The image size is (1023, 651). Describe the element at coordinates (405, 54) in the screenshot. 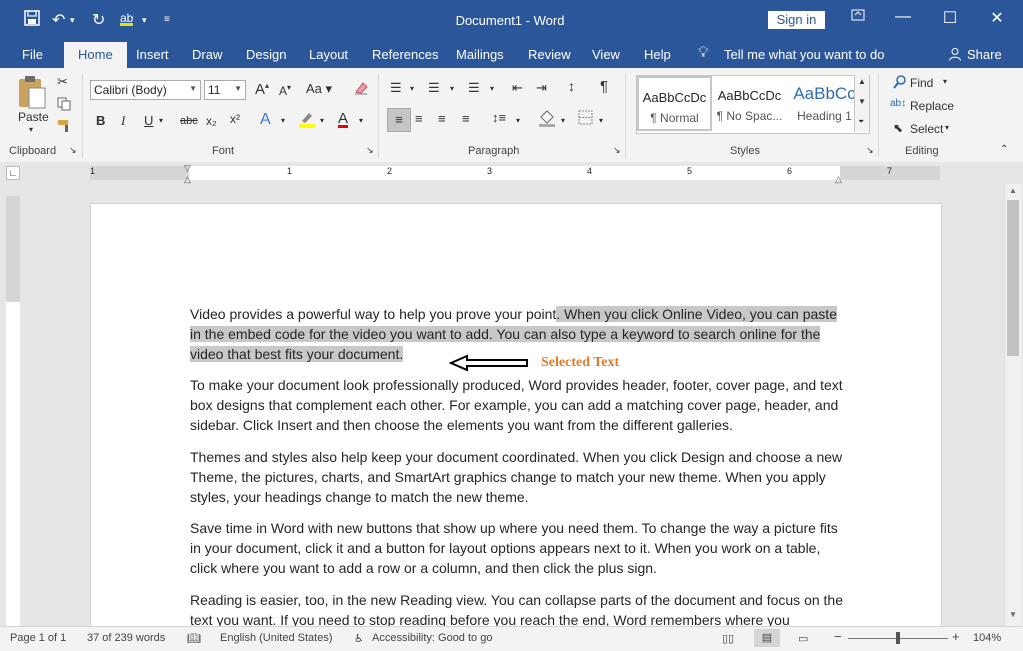

I see `tab-references: References` at that location.